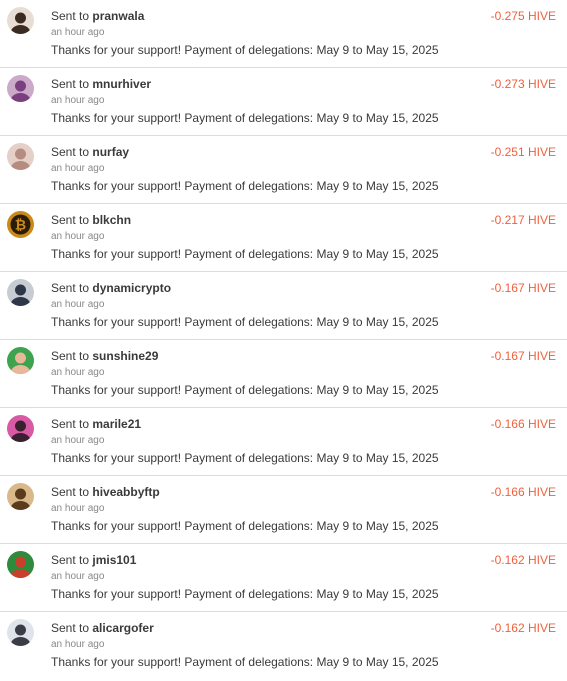  Describe the element at coordinates (523, 84) in the screenshot. I see `transaction-amount: -0.273 HIVE` at that location.